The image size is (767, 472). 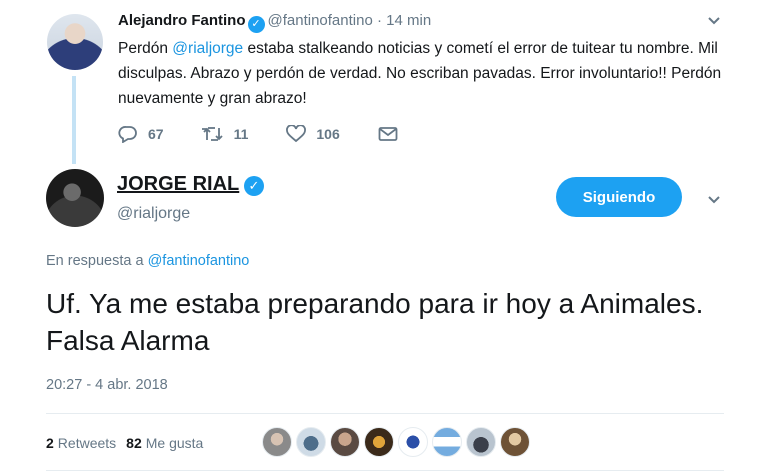 I want to click on heart-icon, so click(x=296, y=134).